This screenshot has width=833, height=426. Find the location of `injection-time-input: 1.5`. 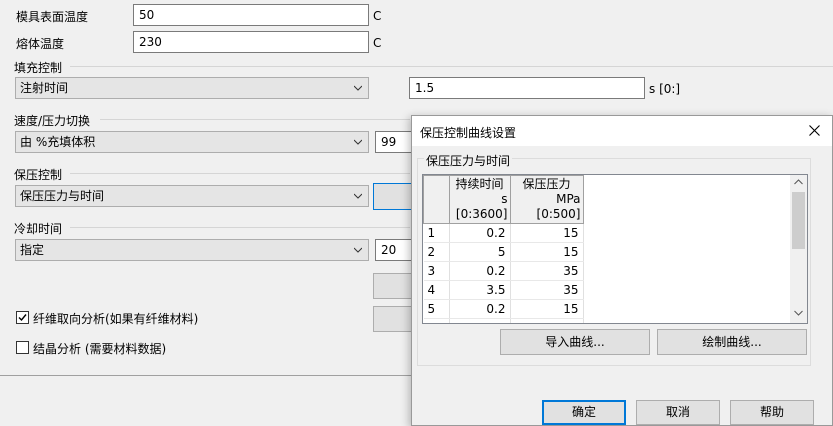

injection-time-input: 1.5 is located at coordinates (527, 88).